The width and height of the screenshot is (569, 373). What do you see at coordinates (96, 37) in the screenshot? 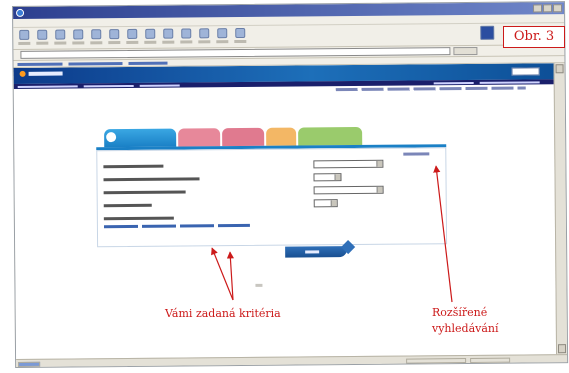
I see `home-icon` at bounding box center [96, 37].